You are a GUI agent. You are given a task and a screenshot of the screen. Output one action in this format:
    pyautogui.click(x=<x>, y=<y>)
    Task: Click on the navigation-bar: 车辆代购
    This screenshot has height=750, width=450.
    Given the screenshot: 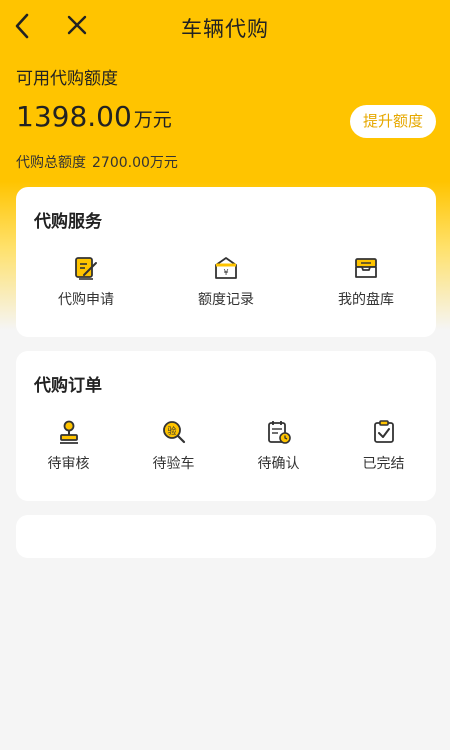 What is the action you would take?
    pyautogui.click(x=225, y=27)
    